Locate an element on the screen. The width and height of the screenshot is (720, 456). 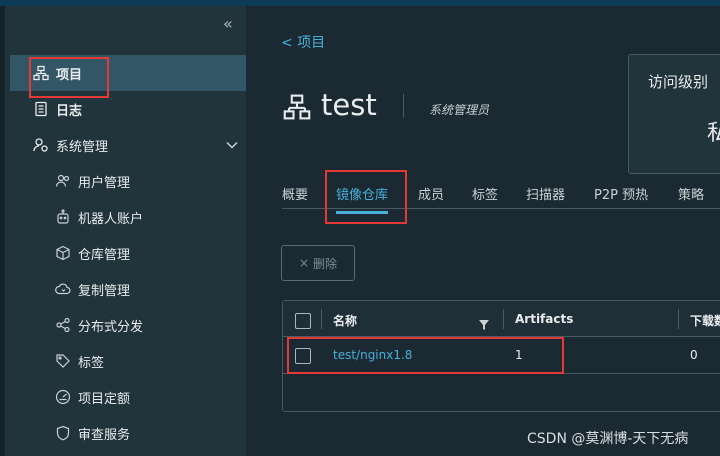
registry-icon is located at coordinates (63, 253).